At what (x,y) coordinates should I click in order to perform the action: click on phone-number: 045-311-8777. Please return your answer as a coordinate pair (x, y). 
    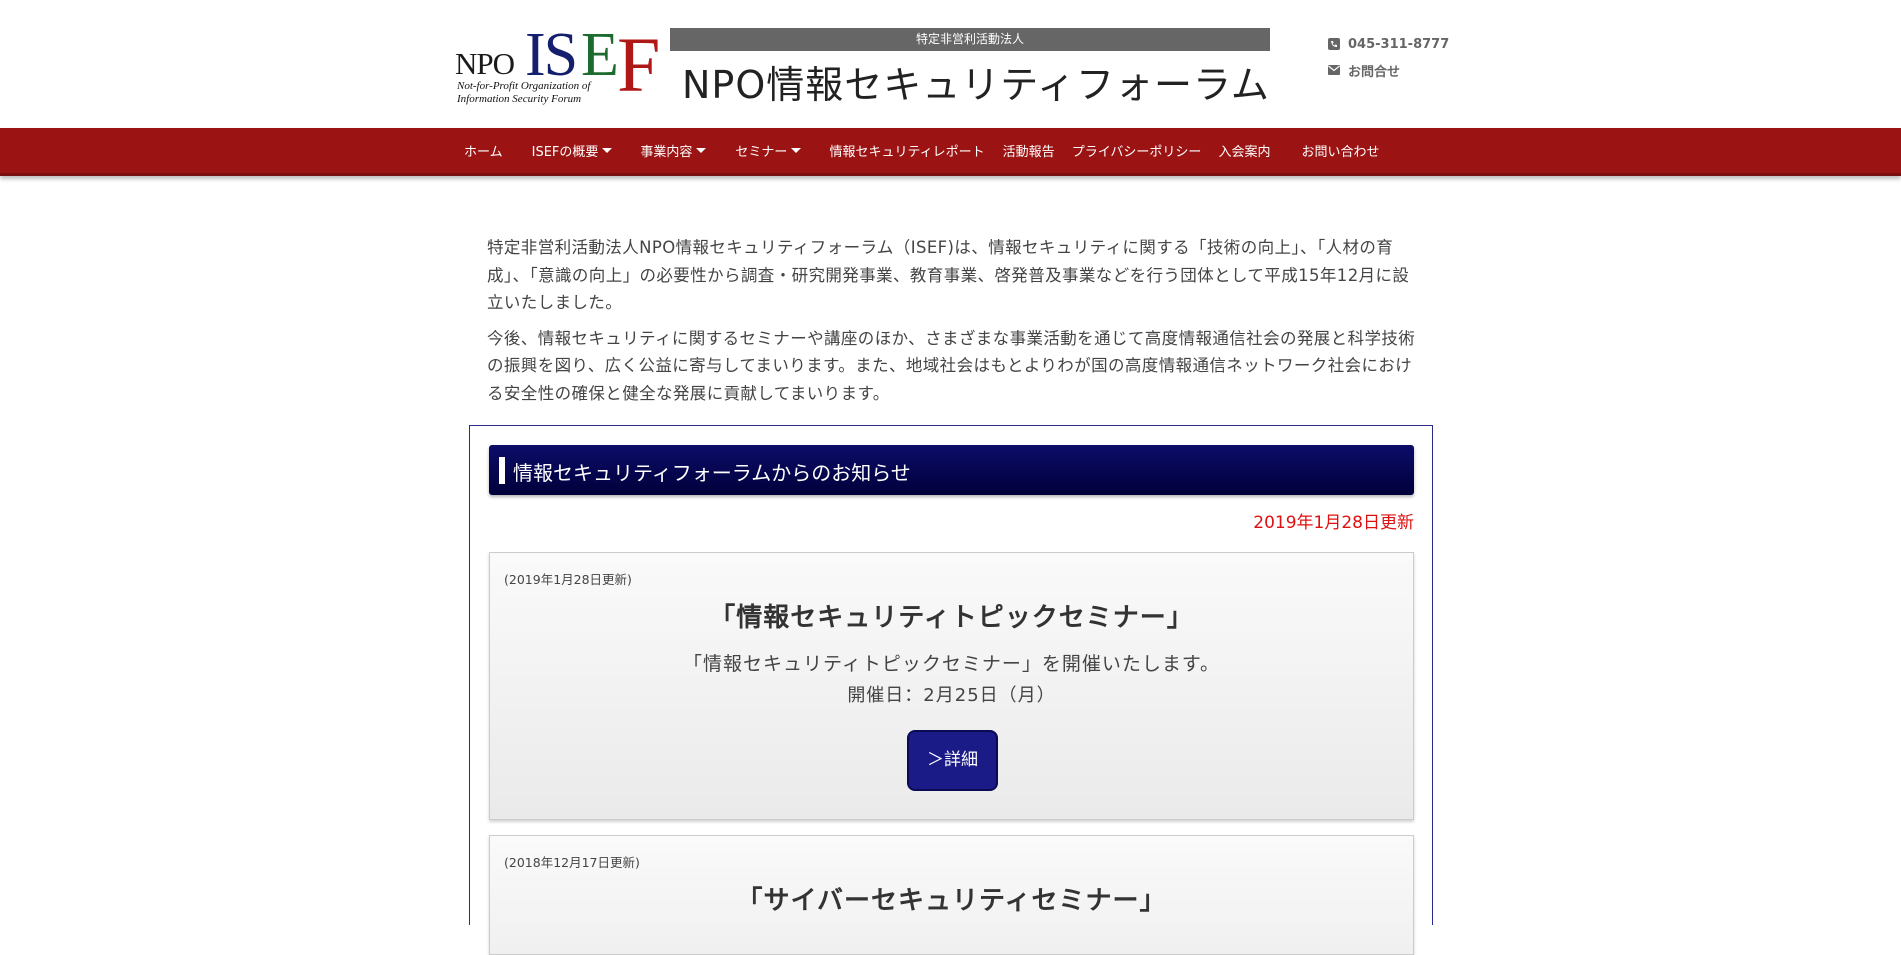
    Looking at the image, I should click on (1399, 44).